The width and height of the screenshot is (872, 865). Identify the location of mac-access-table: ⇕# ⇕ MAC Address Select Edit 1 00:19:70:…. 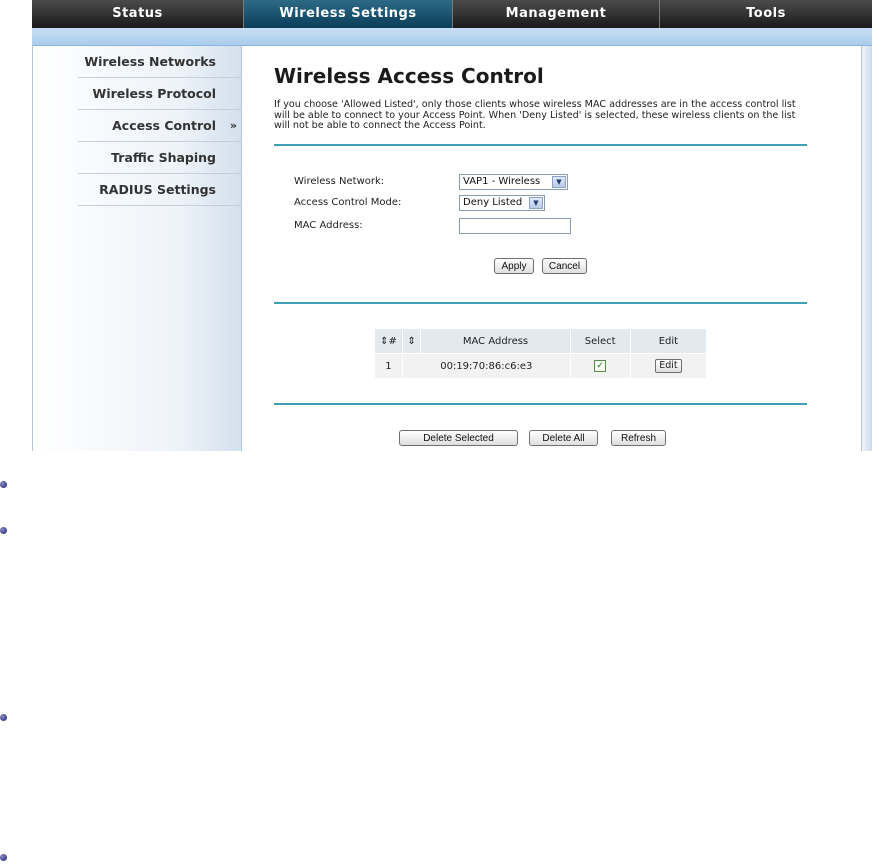
(541, 353).